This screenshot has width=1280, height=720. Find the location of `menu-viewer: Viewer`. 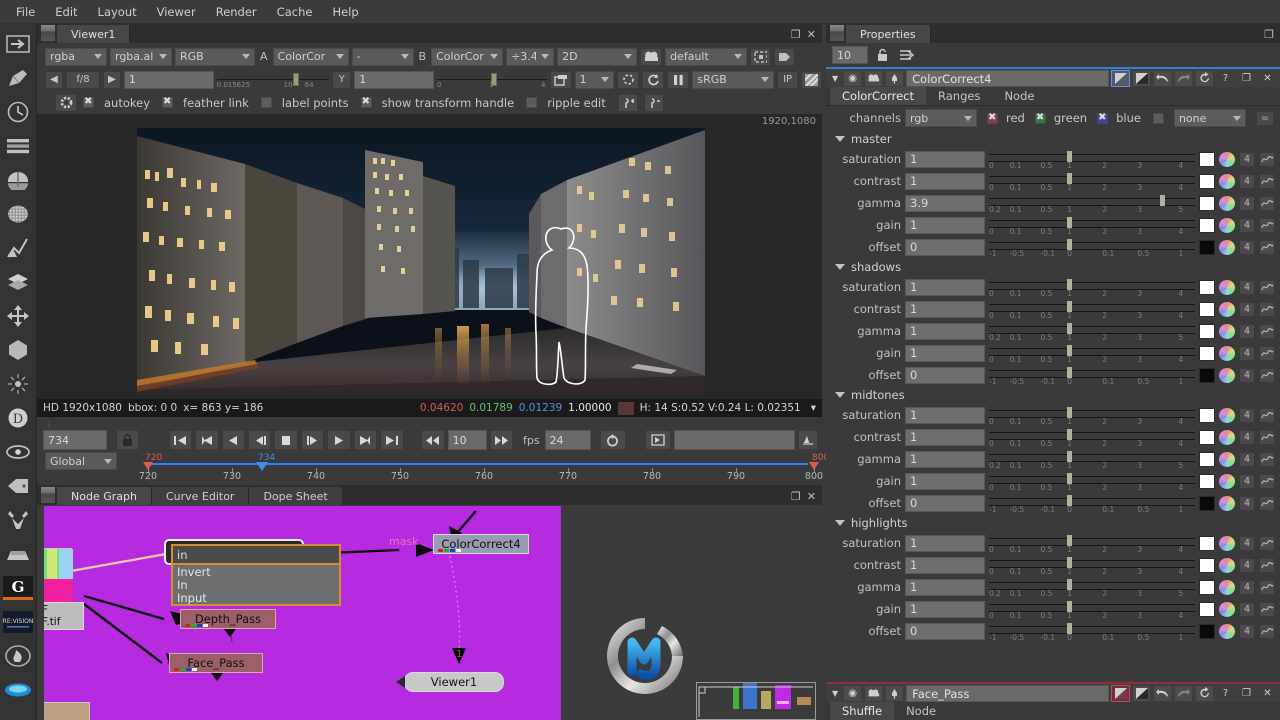

menu-viewer: Viewer is located at coordinates (176, 12).